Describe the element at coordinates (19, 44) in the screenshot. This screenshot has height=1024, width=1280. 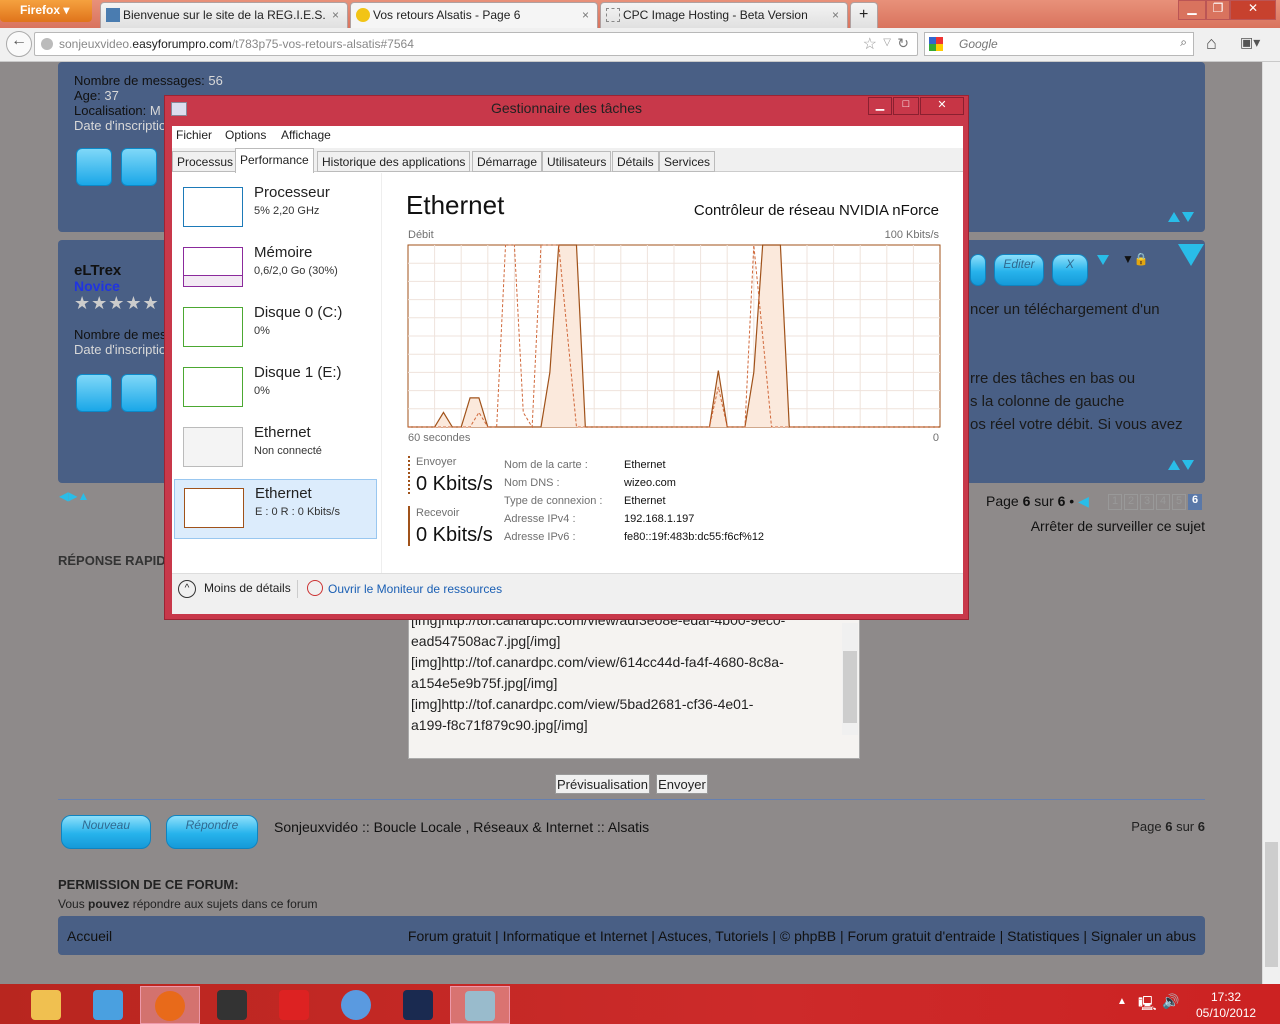
I see `back-button: ←` at that location.